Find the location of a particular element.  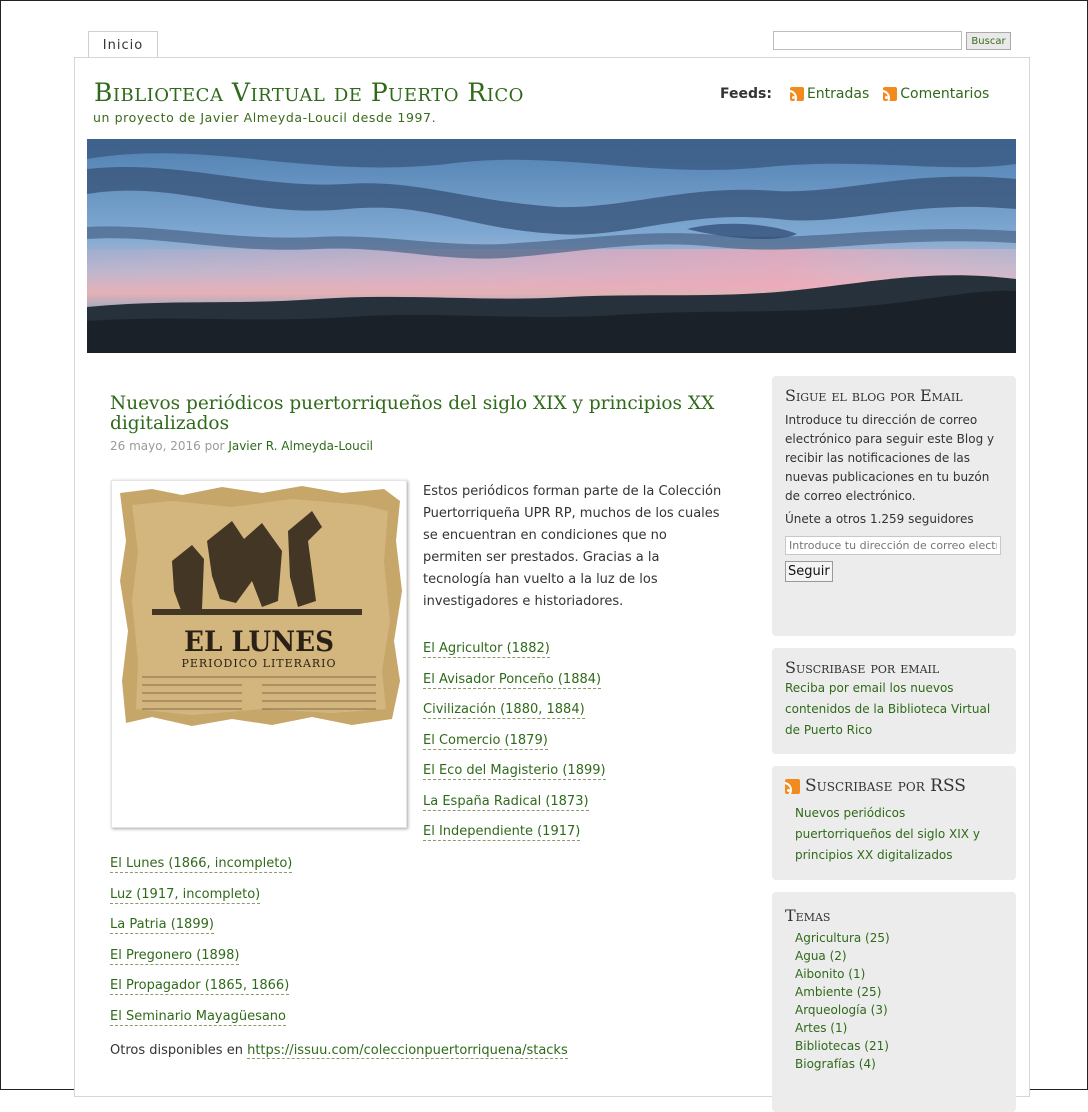

widget-title: Temas is located at coordinates (808, 915).